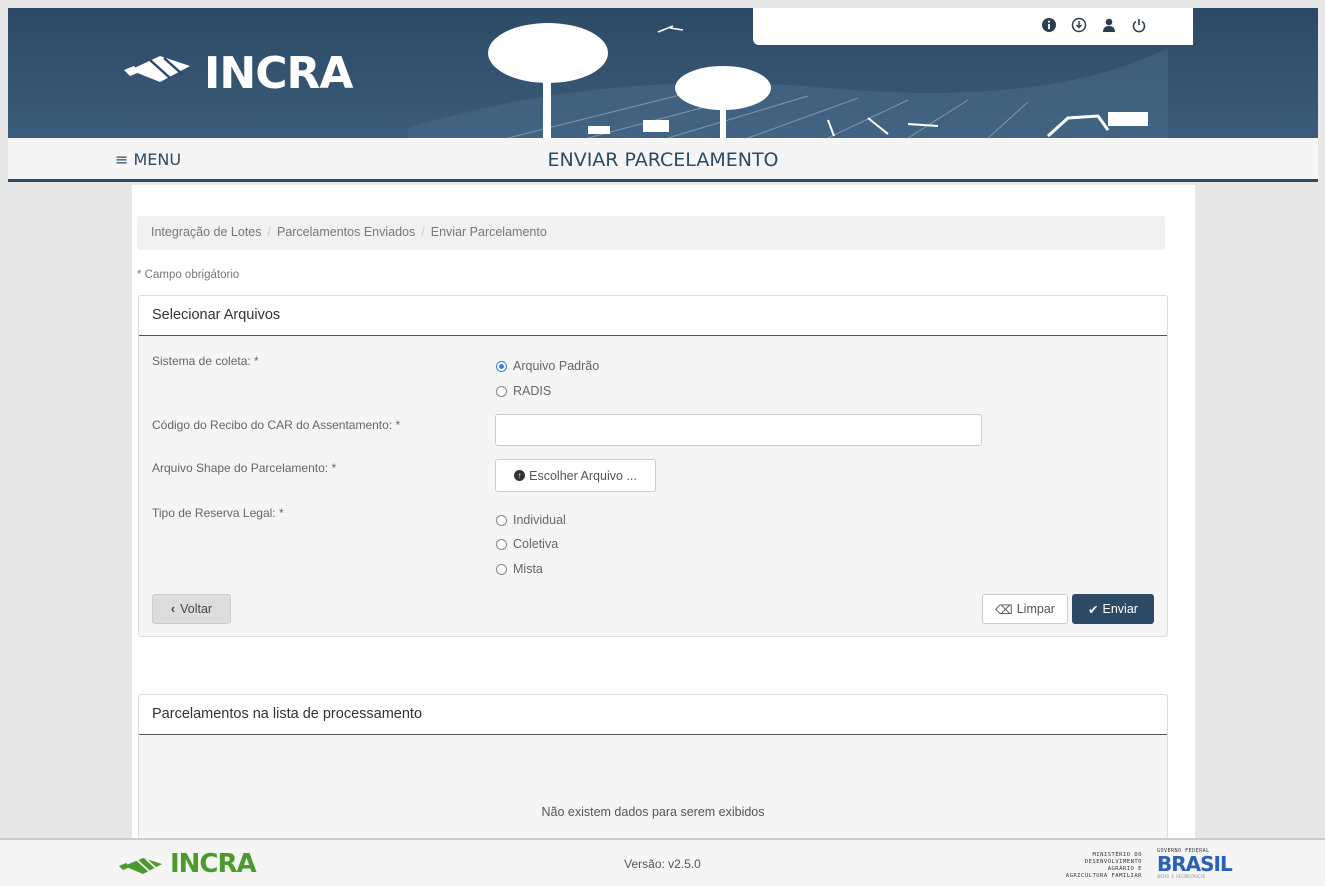  What do you see at coordinates (173, 609) in the screenshot?
I see `chevron-left-icon: ‹` at bounding box center [173, 609].